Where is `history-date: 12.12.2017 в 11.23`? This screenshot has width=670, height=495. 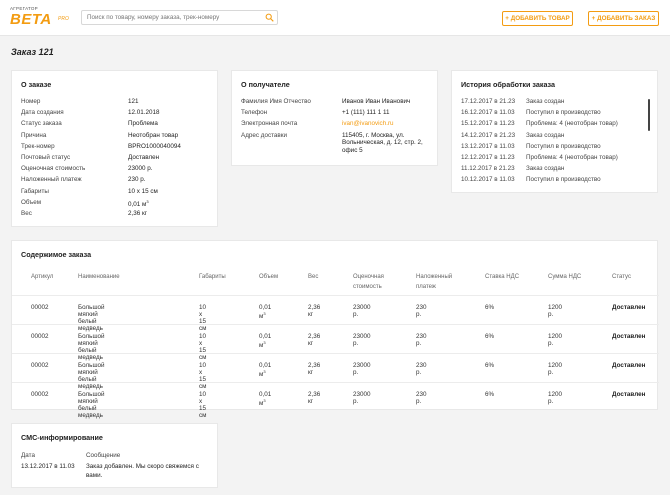 history-date: 12.12.2017 в 11.23 is located at coordinates (488, 157).